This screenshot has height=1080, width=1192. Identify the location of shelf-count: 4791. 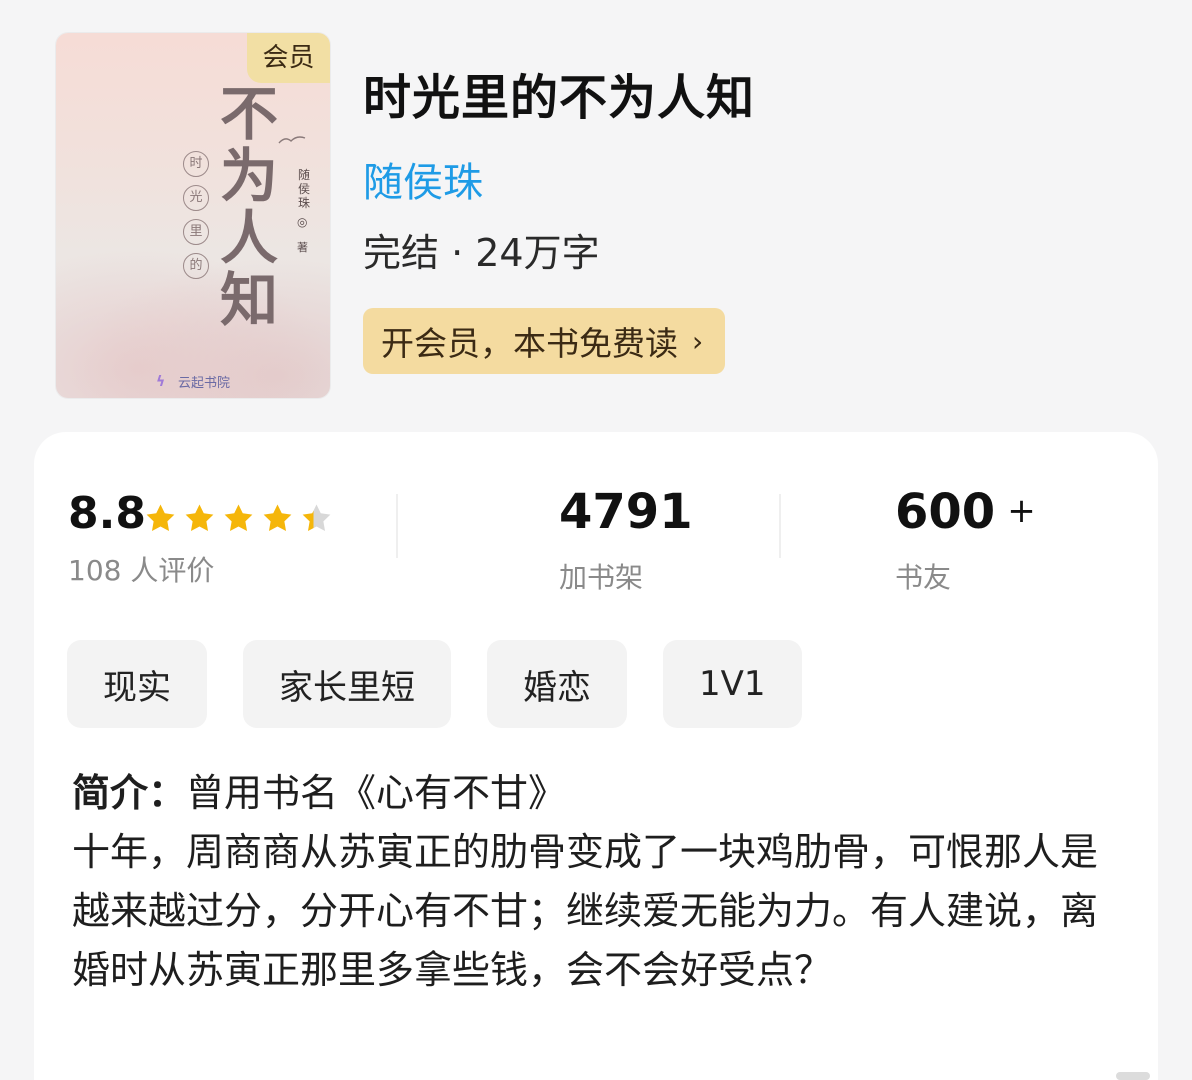
(626, 512).